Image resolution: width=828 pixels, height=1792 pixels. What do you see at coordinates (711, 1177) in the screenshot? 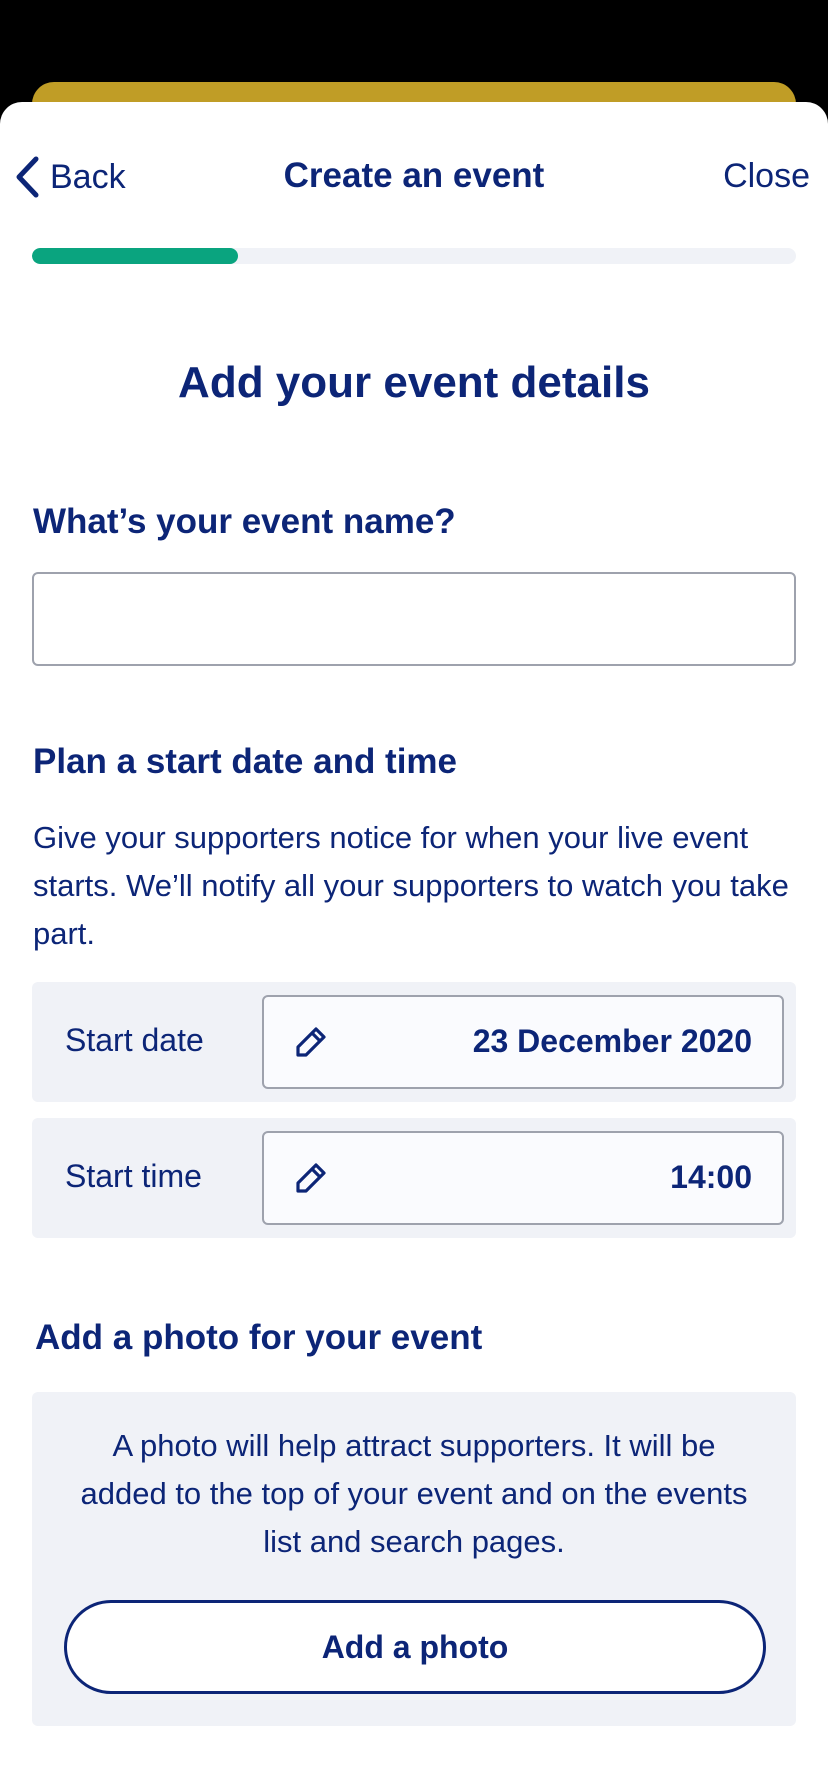
I see `start-time-value: 14:00` at bounding box center [711, 1177].